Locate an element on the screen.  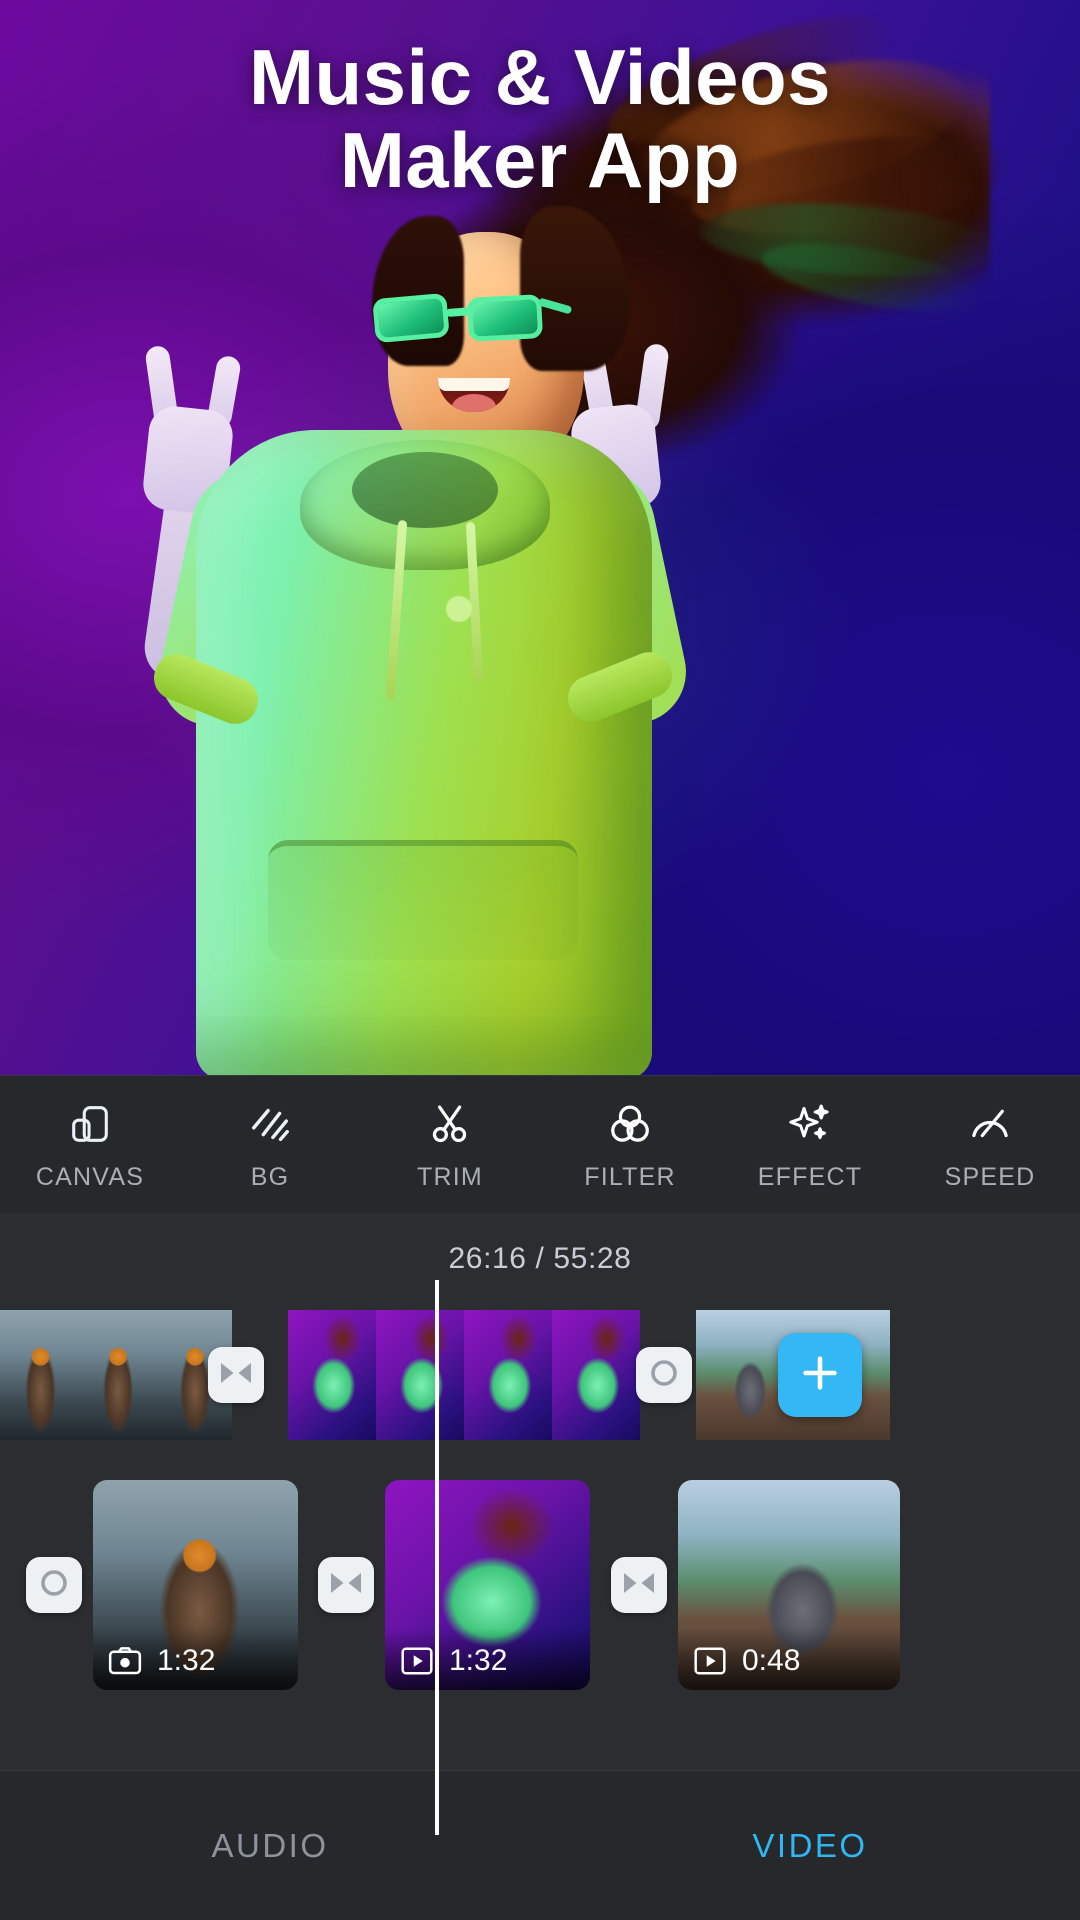
sunglasses-icon is located at coordinates (472, 319).